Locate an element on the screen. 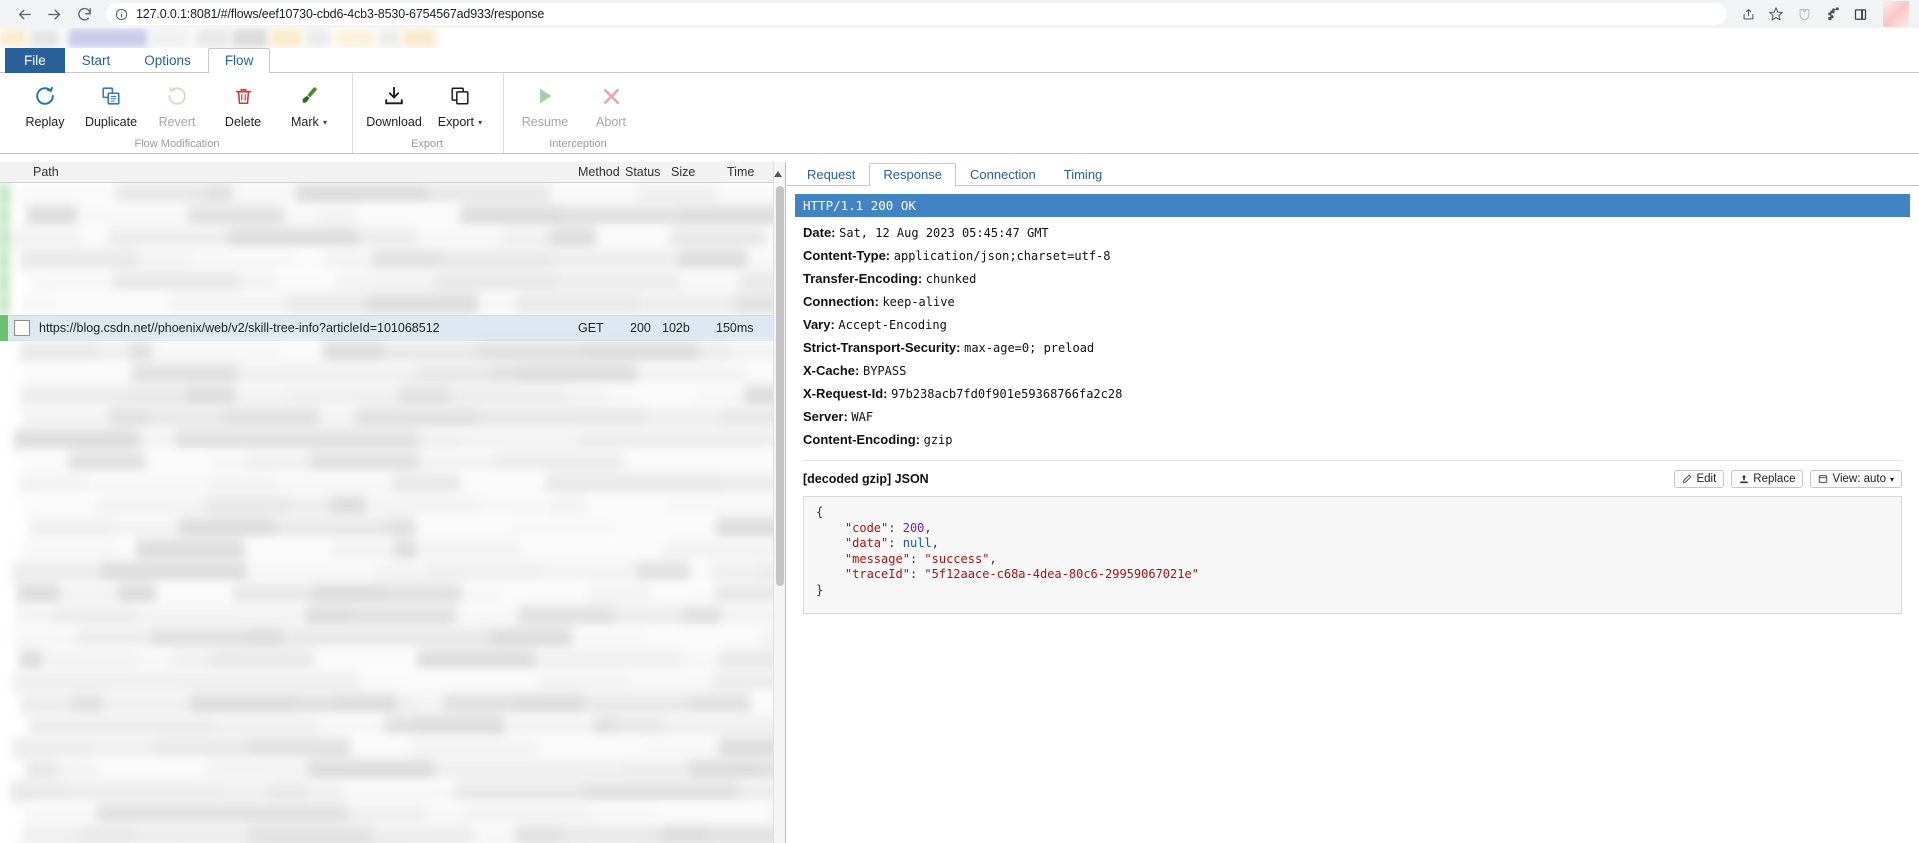 The image size is (1919, 843). column-header-size: Size is located at coordinates (683, 172).